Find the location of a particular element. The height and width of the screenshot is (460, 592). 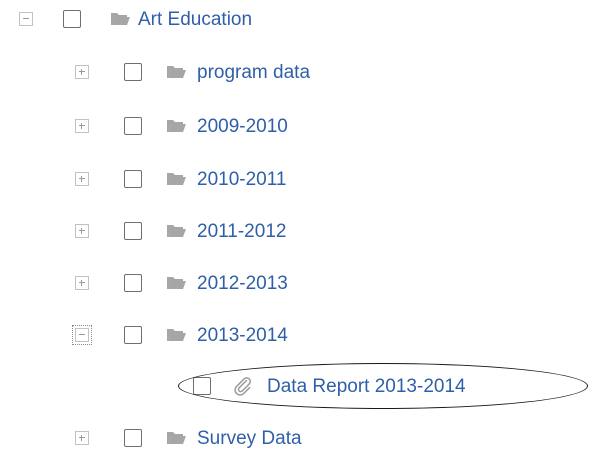

tree-node-data-report-2013-2014: Data Report 2013-2014 is located at coordinates (296, 388).